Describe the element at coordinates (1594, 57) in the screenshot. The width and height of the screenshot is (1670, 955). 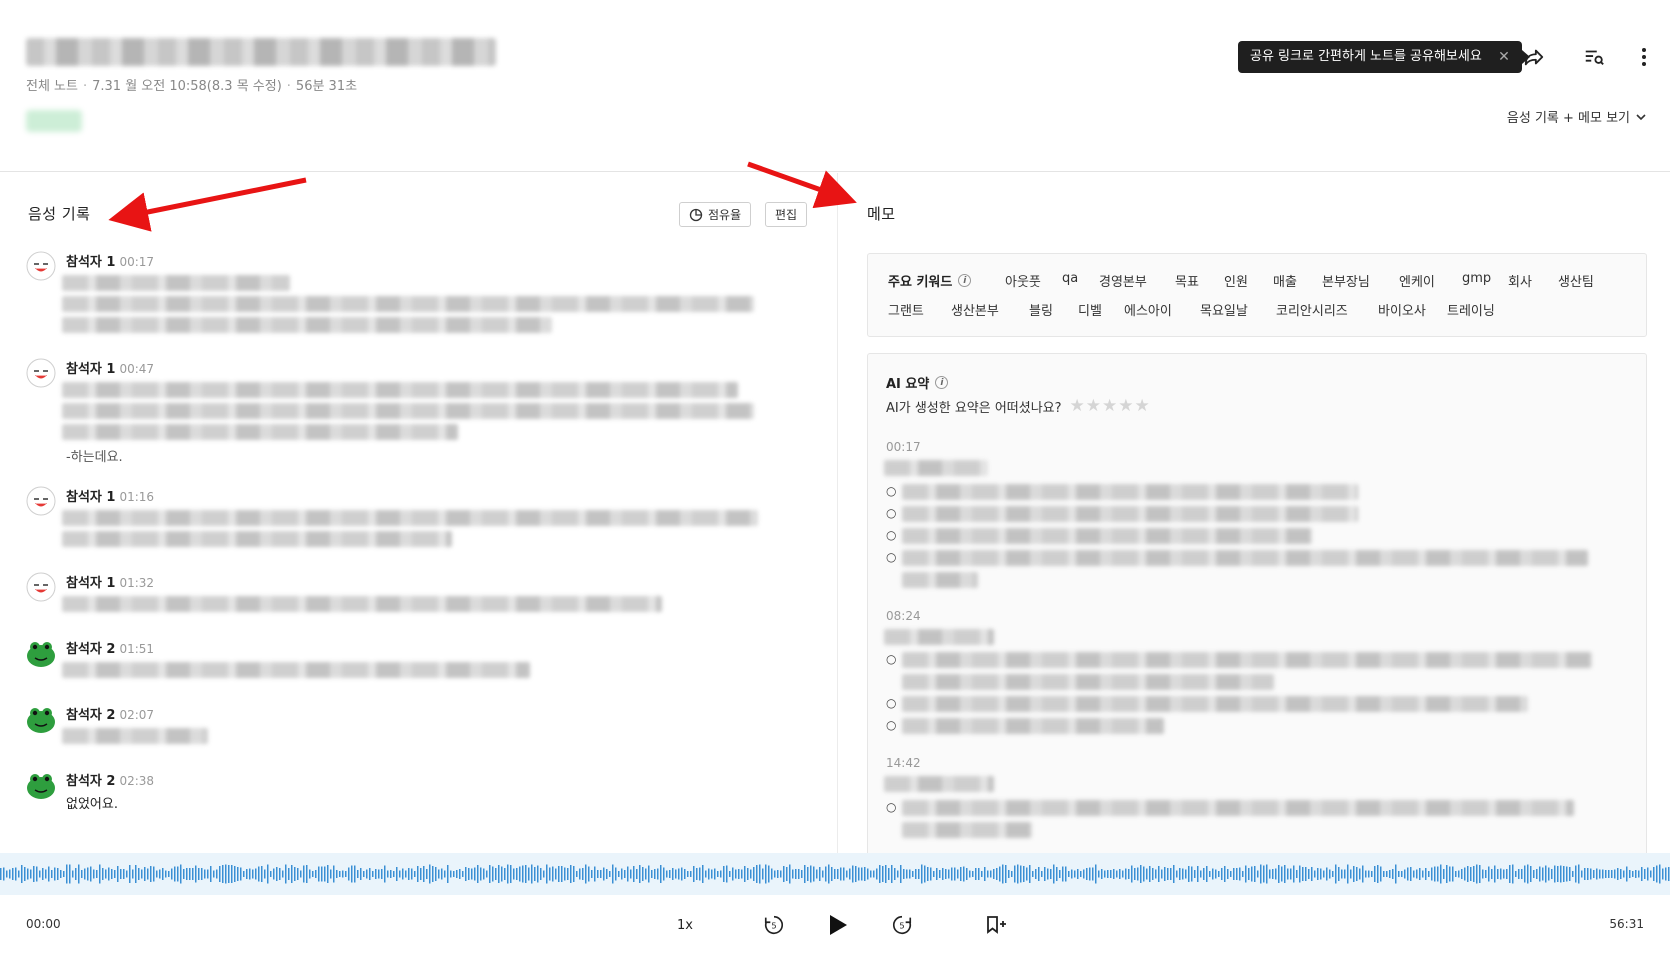
I see `search-transcript-icon` at that location.